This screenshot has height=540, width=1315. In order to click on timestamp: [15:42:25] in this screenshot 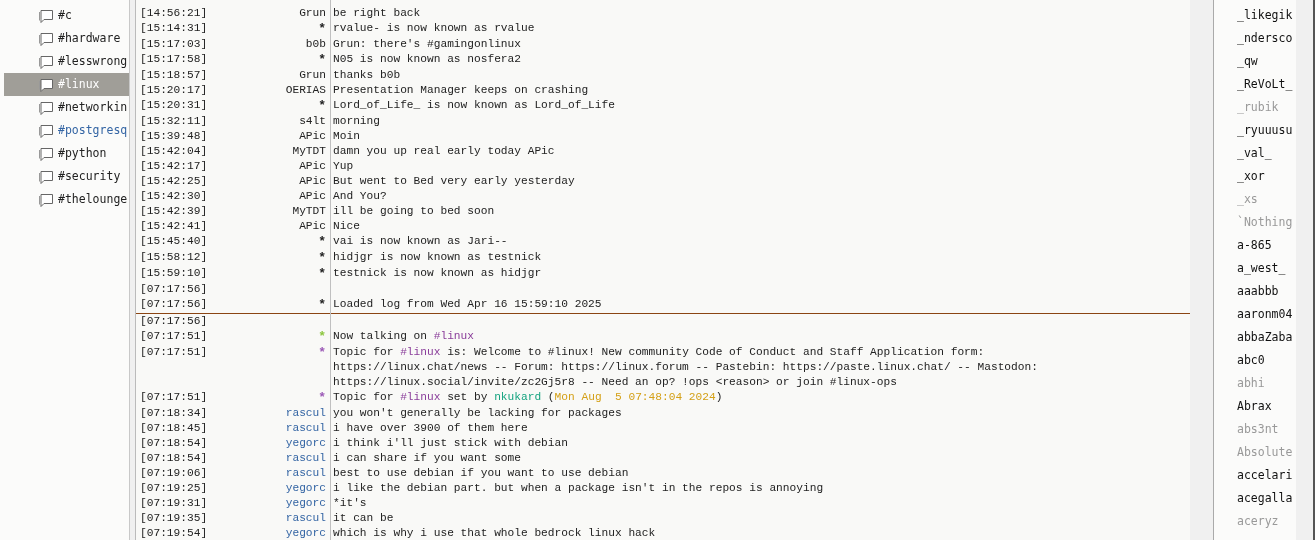, I will do `click(173, 181)`.